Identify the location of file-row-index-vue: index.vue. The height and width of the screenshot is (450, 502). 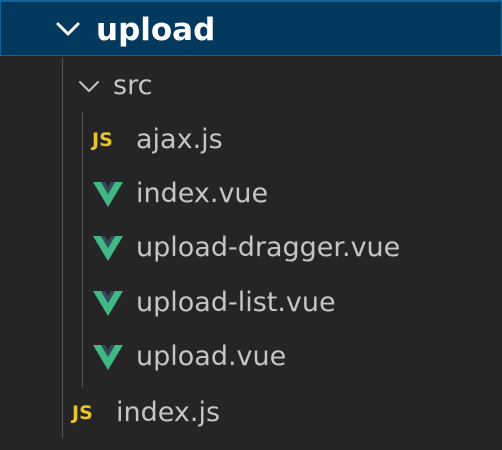
(251, 194).